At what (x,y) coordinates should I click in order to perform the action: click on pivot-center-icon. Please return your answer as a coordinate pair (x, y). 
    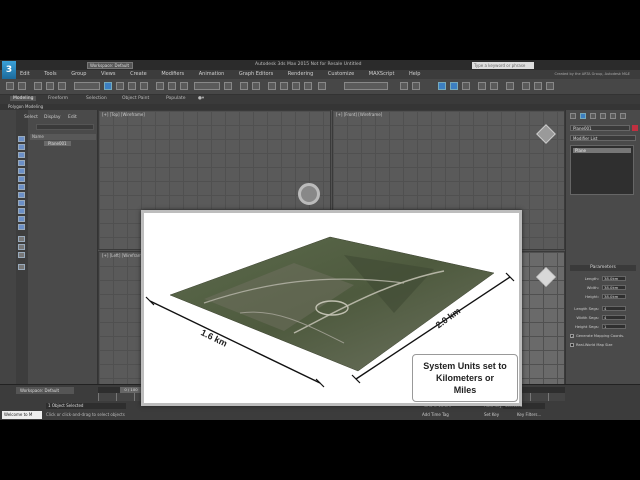
    Looking at the image, I should click on (228, 86).